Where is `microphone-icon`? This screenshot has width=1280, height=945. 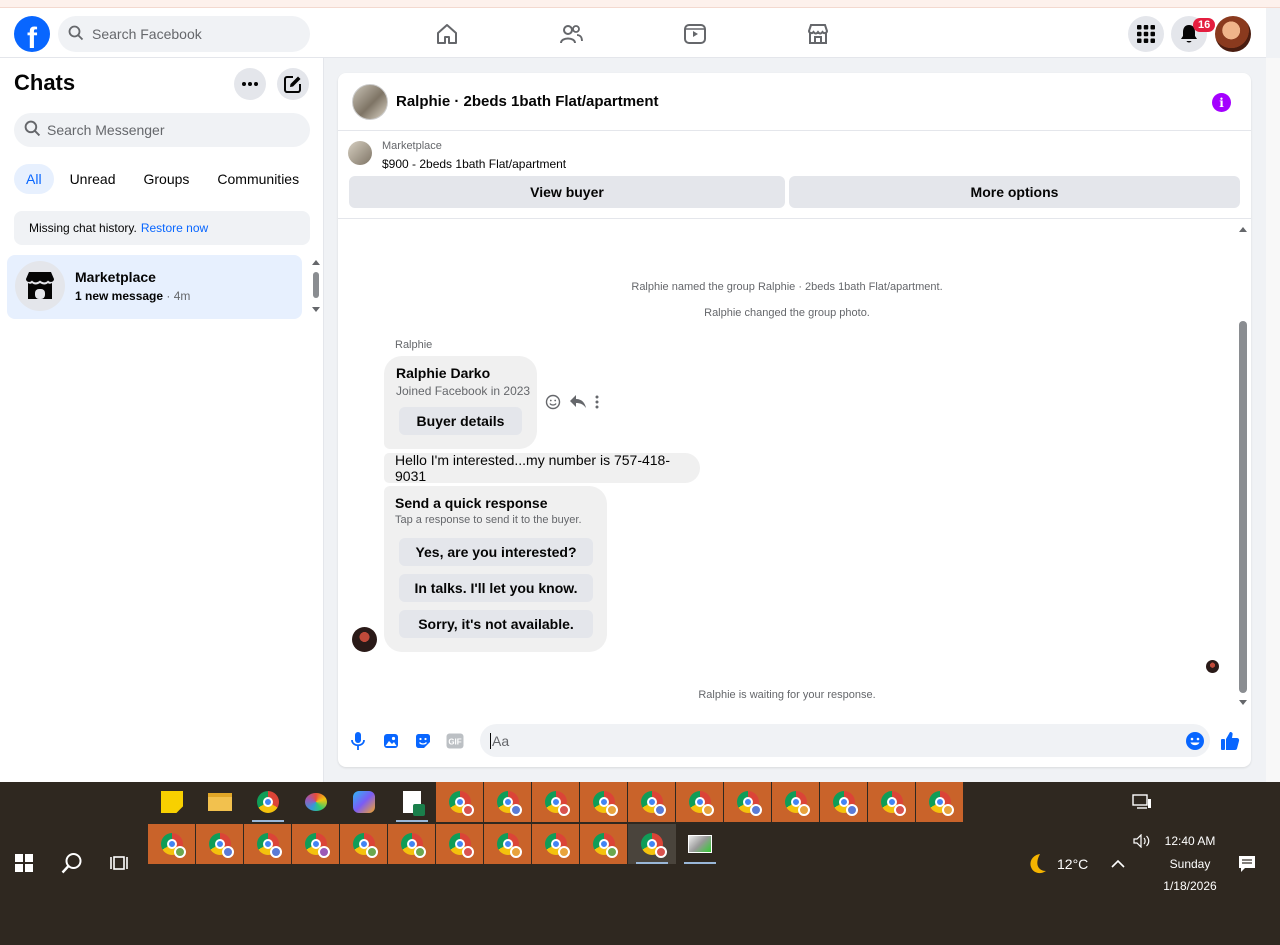 microphone-icon is located at coordinates (358, 741).